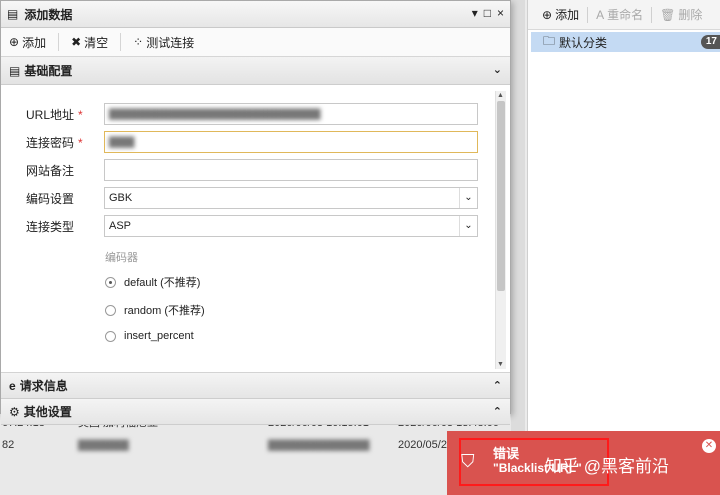 The width and height of the screenshot is (720, 495). Describe the element at coordinates (48, 14) in the screenshot. I see `dialog-title: 添加数据` at that location.